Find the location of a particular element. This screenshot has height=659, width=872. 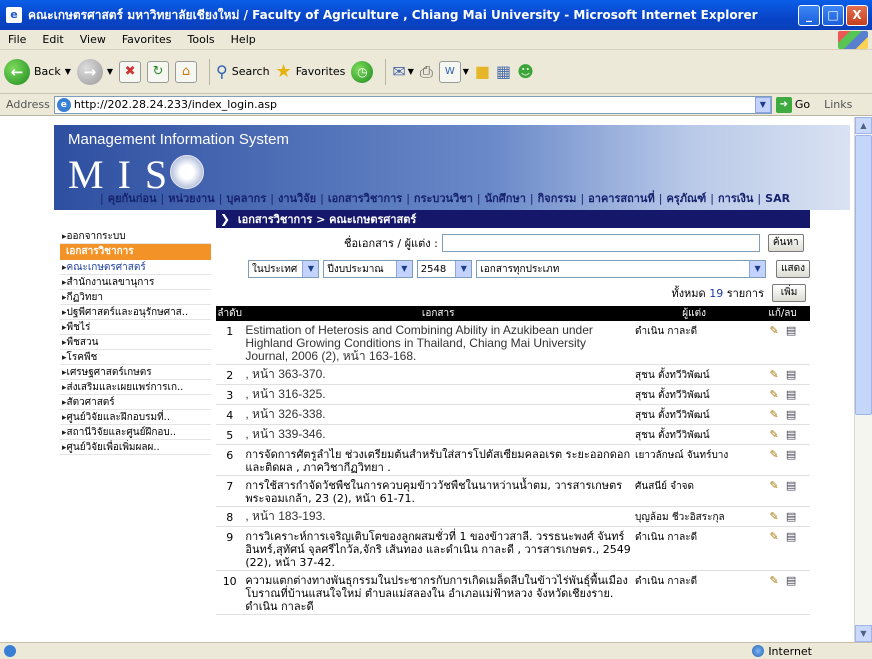

scroll-down-icon: ▼ is located at coordinates (863, 633).